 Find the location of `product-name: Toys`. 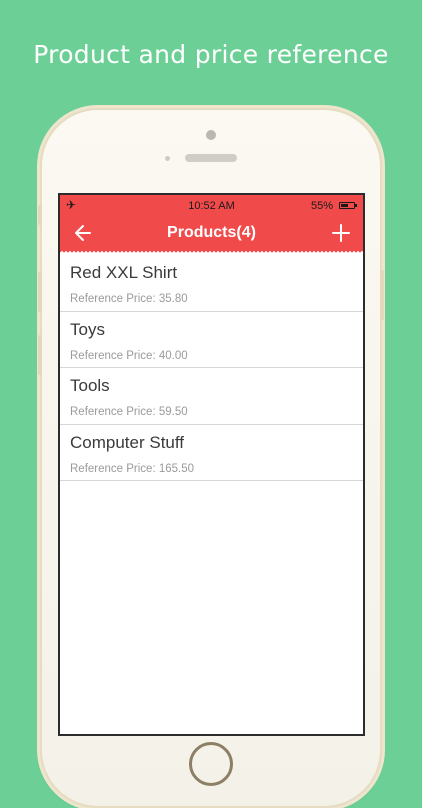

product-name: Toys is located at coordinates (87, 329).